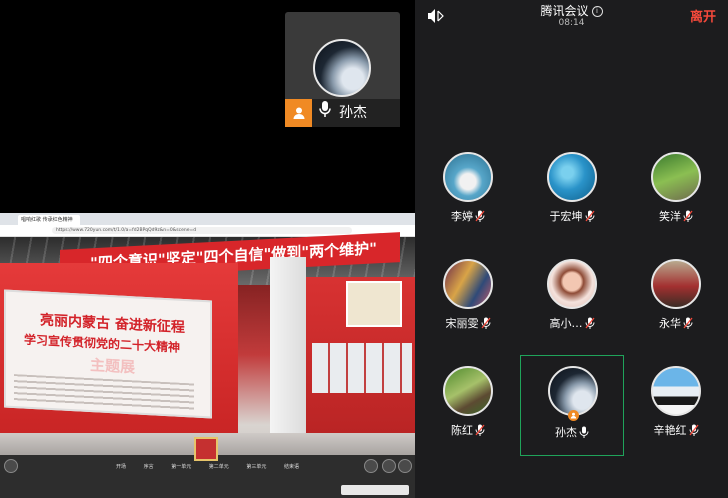 Image resolution: width=728 pixels, height=498 pixels. Describe the element at coordinates (670, 430) in the screenshot. I see `participant-name: 辛艳红` at that location.